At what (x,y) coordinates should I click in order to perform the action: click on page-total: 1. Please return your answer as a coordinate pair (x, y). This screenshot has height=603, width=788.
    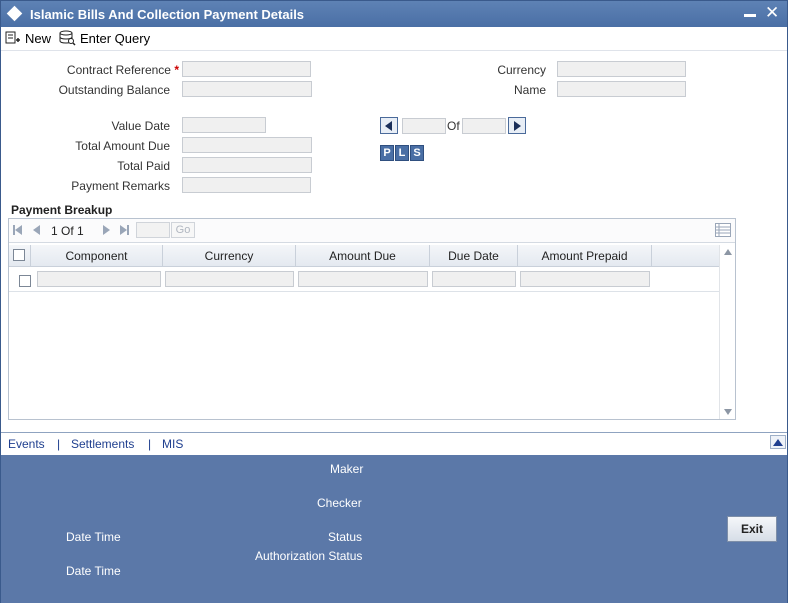
    Looking at the image, I should click on (80, 231).